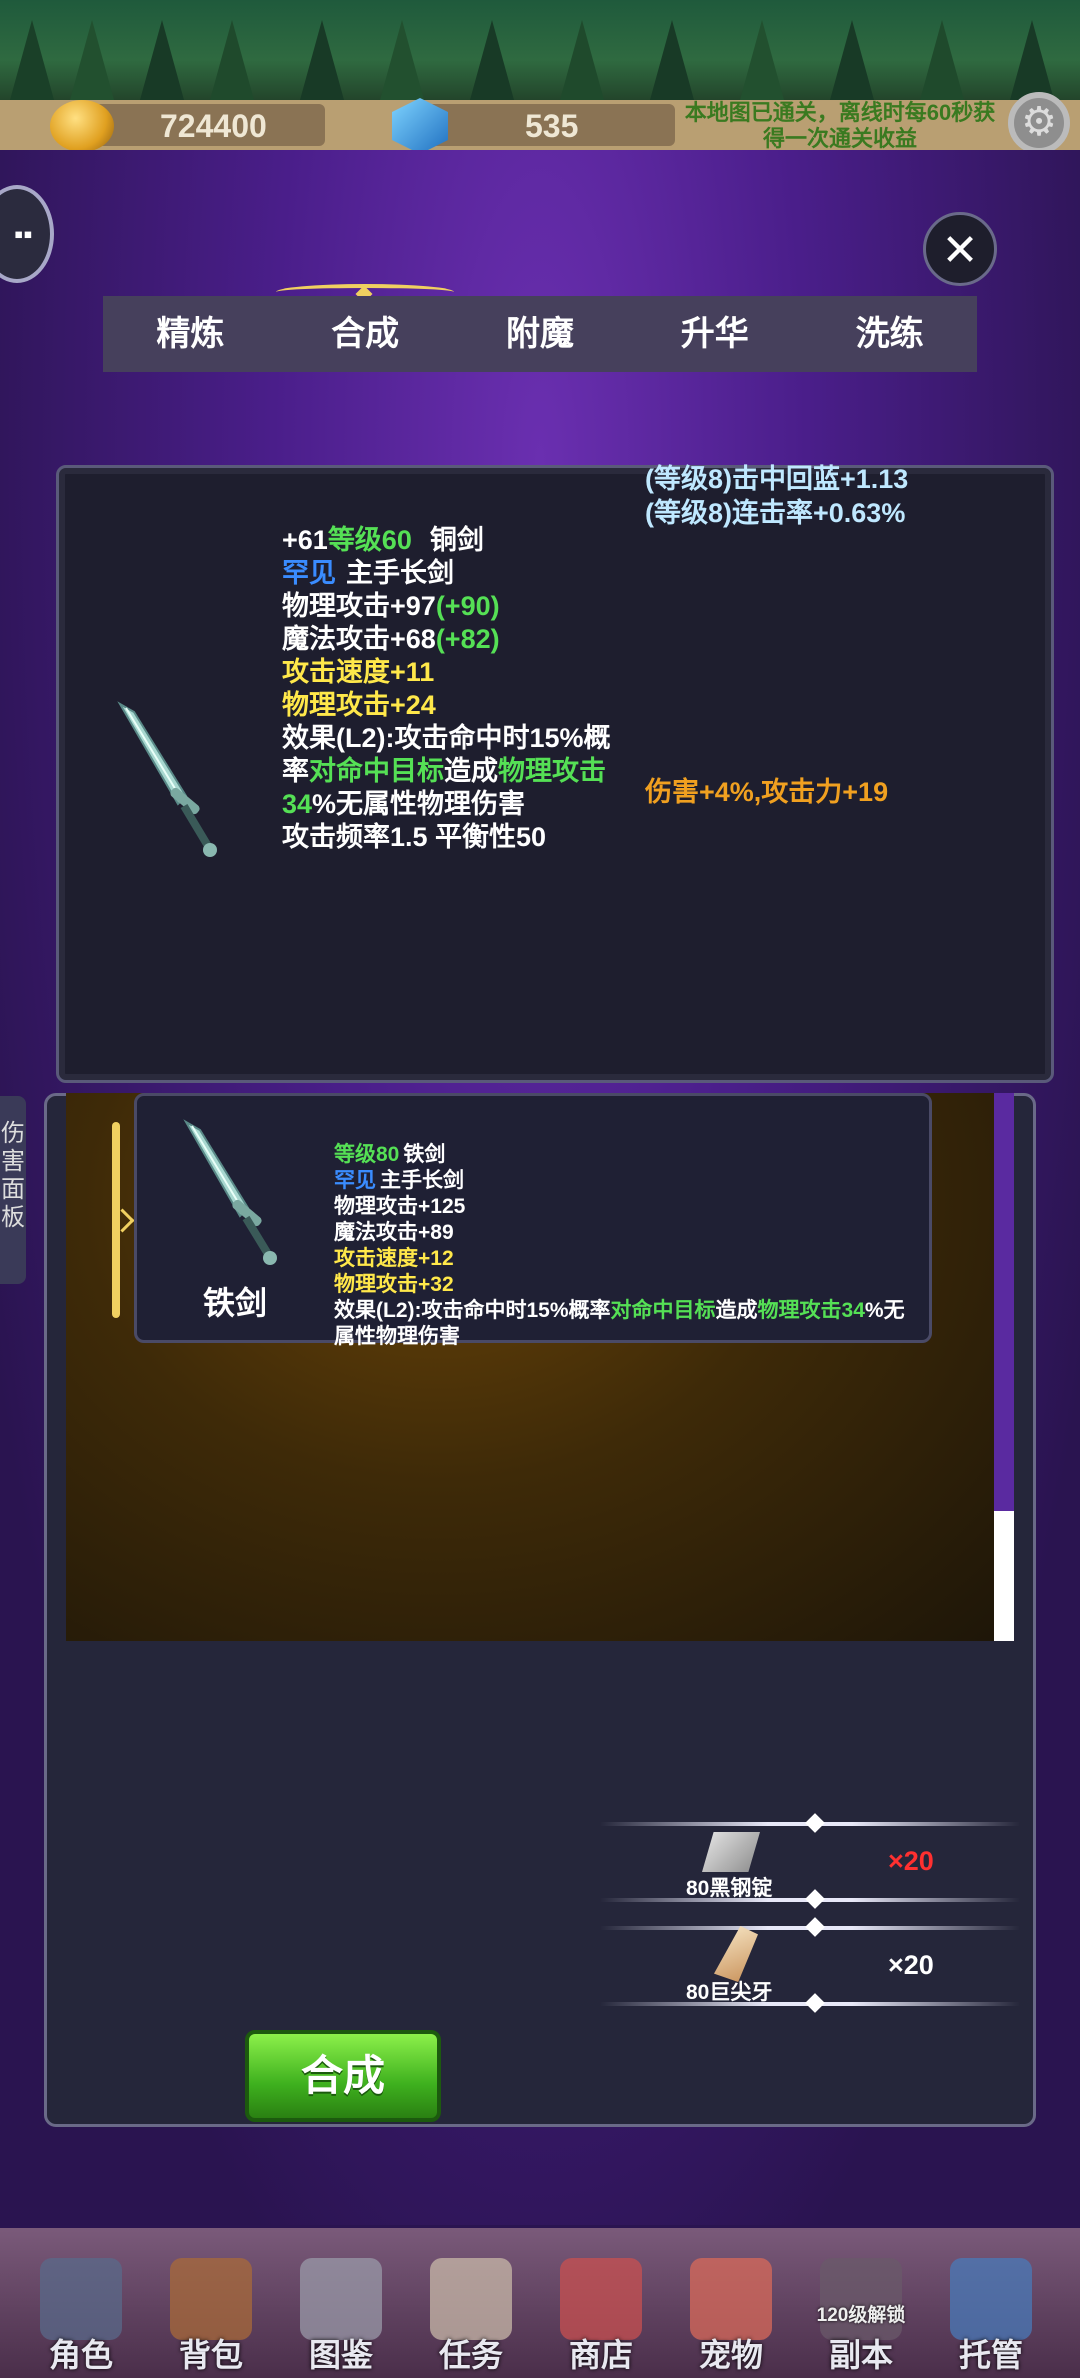  Describe the element at coordinates (775, 513) in the screenshot. I see `set-bonus-2: (等级8)连击率+0.63%` at that location.